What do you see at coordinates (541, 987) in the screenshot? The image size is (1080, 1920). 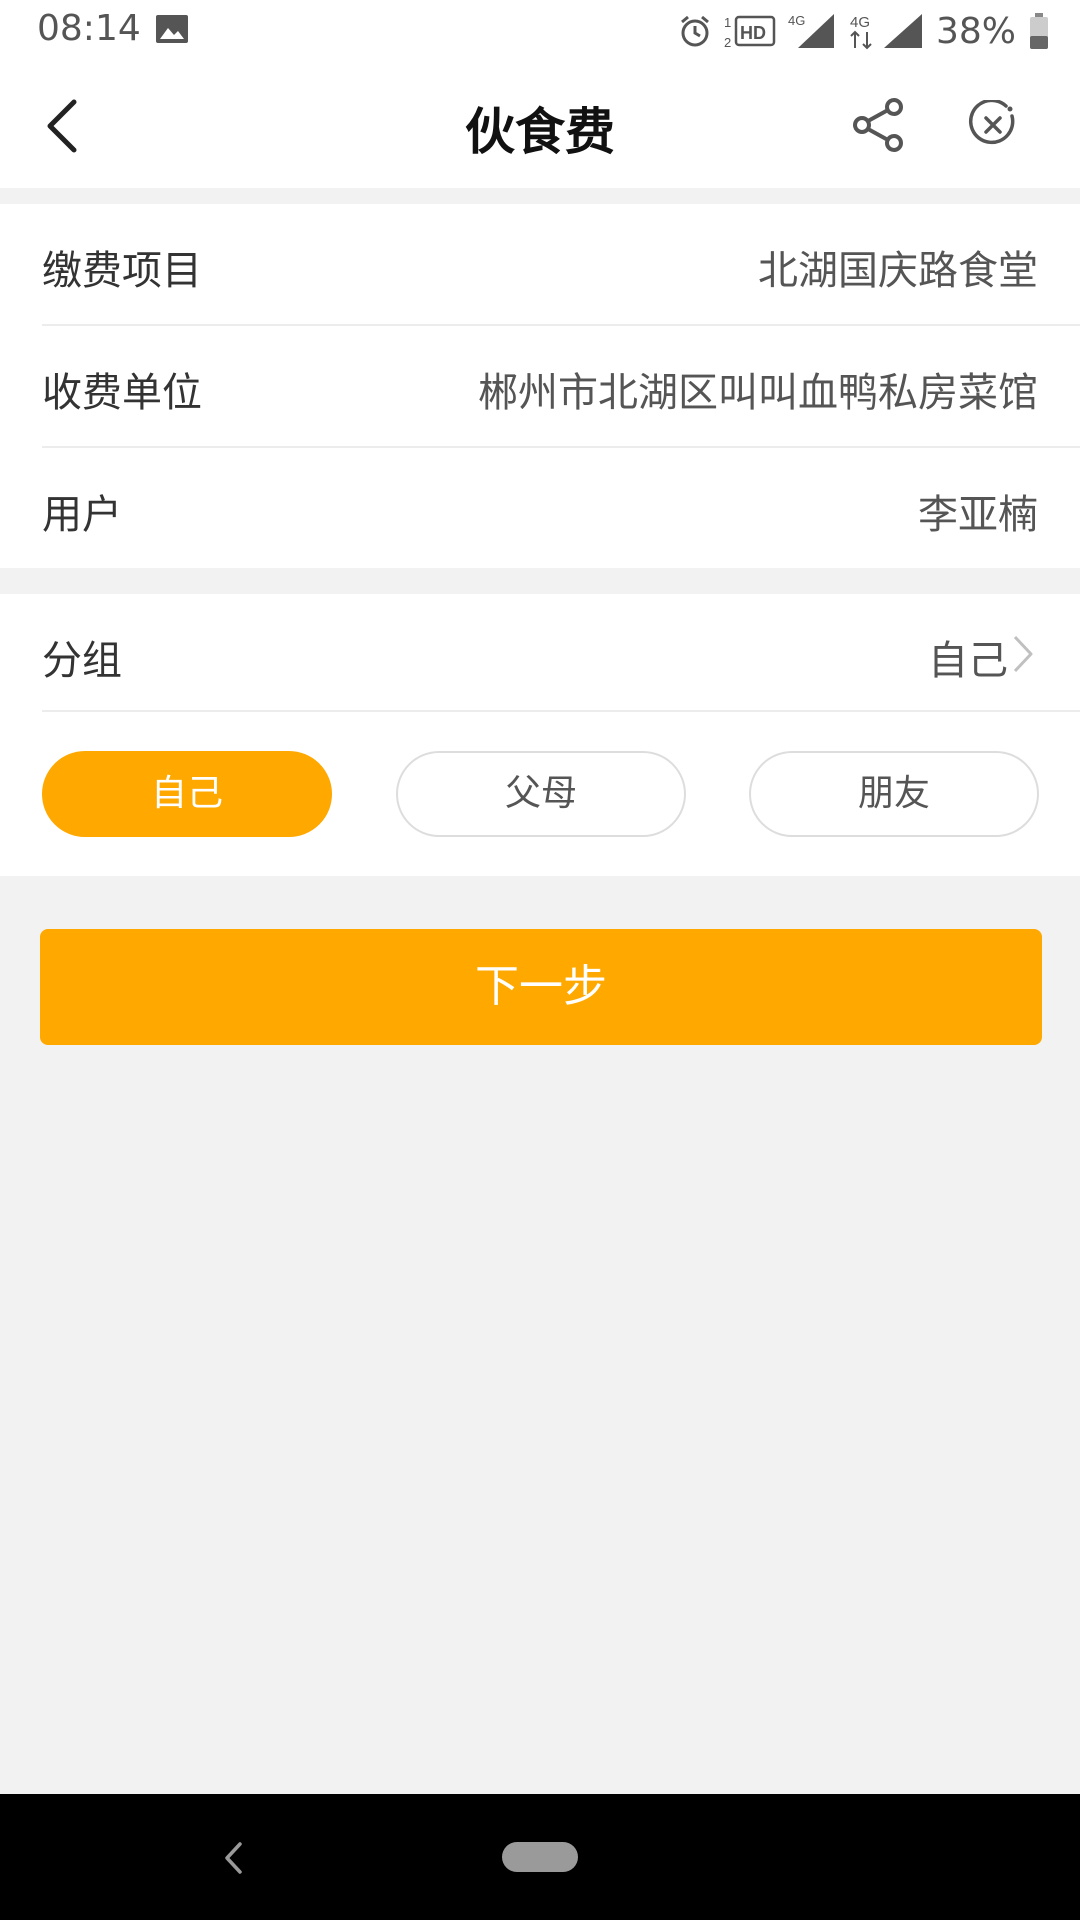 I see `next-step-button: 下一步` at bounding box center [541, 987].